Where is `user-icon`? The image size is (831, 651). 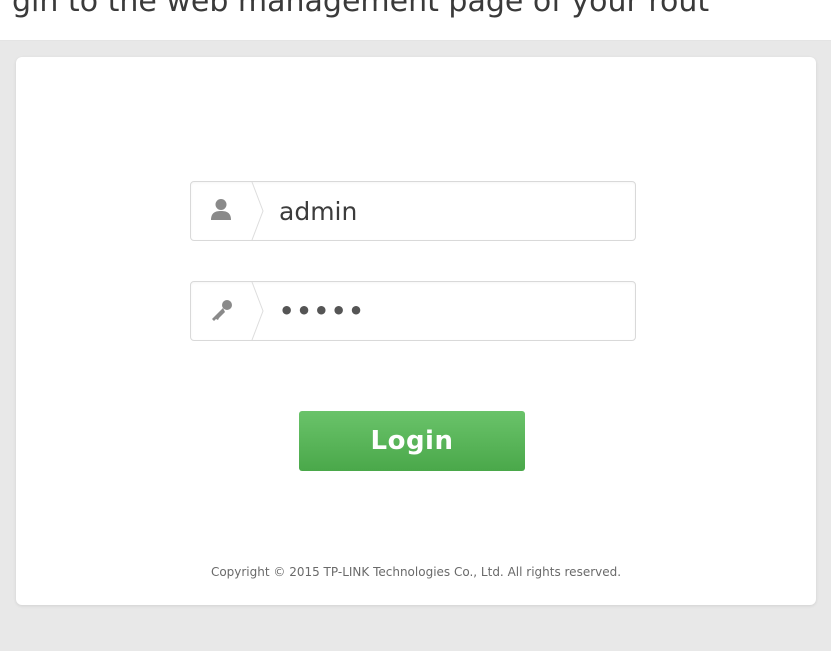 user-icon is located at coordinates (221, 211).